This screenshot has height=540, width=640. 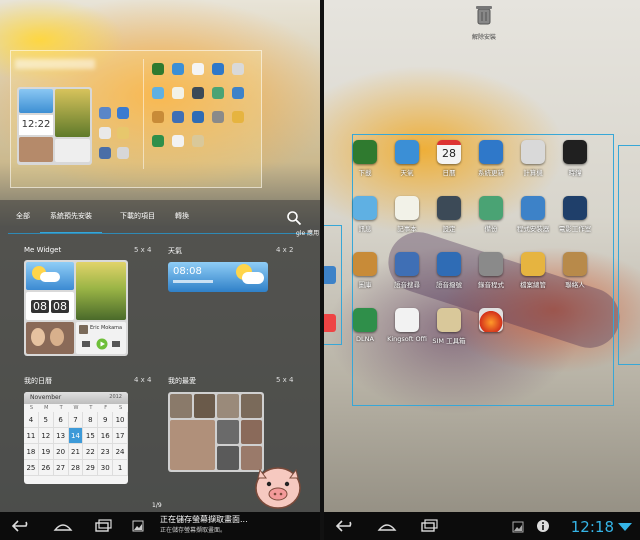 I want to click on tab-downloaded: 下載的項目, so click(x=133, y=220).